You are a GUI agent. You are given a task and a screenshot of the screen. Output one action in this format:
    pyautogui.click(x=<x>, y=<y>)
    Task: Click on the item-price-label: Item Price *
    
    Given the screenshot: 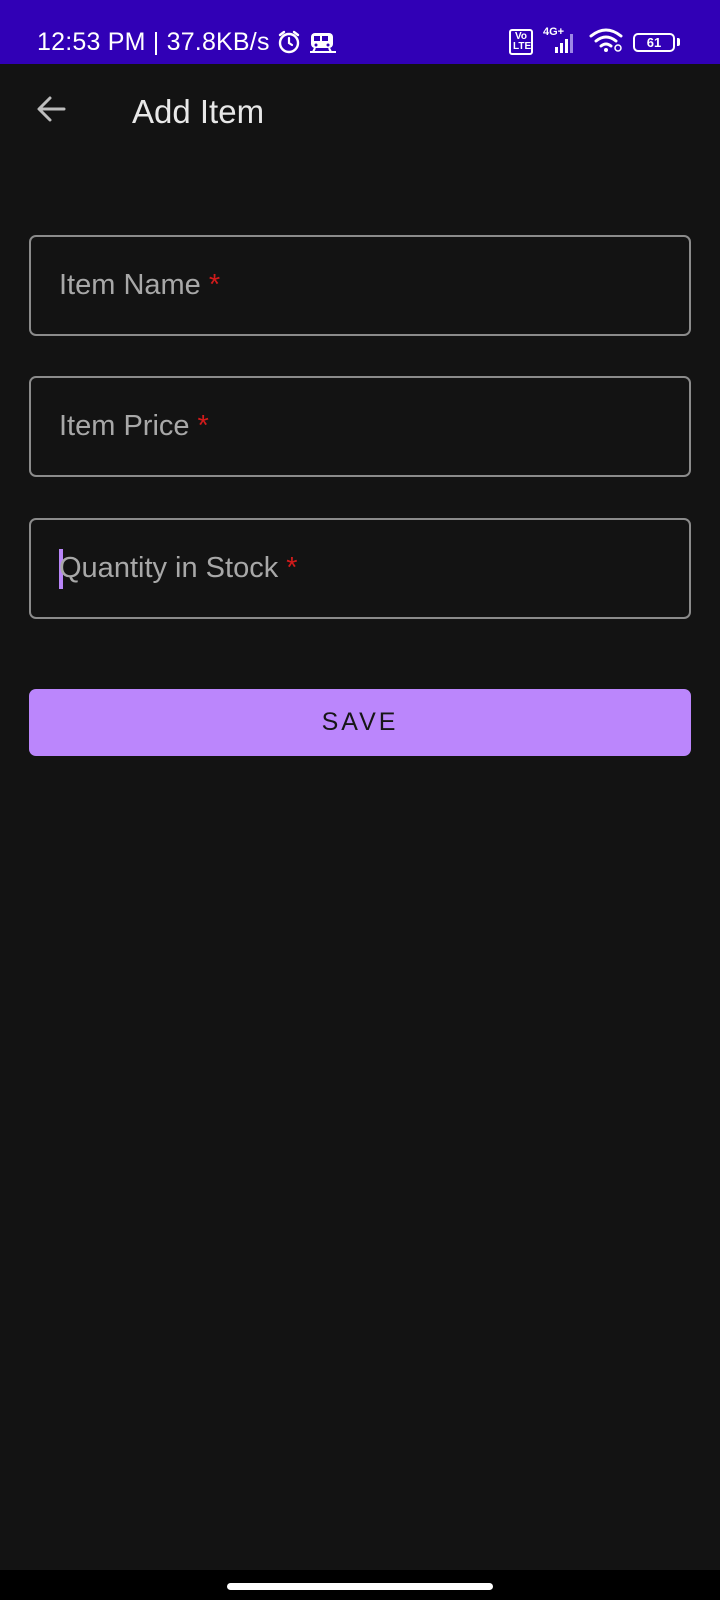 What is the action you would take?
    pyautogui.click(x=134, y=426)
    